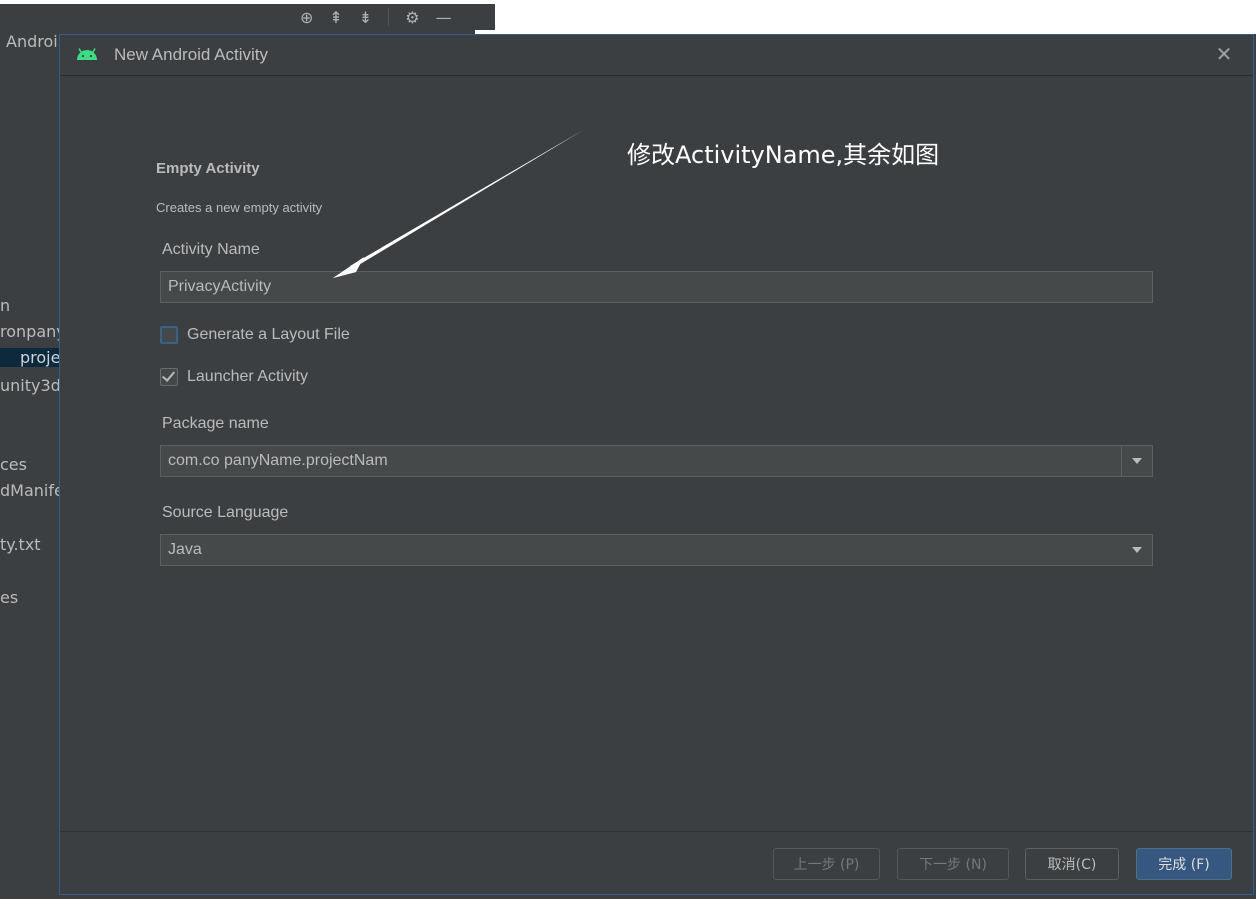 This screenshot has width=1256, height=899. Describe the element at coordinates (208, 168) in the screenshot. I see `section-title: Empty Activity` at that location.